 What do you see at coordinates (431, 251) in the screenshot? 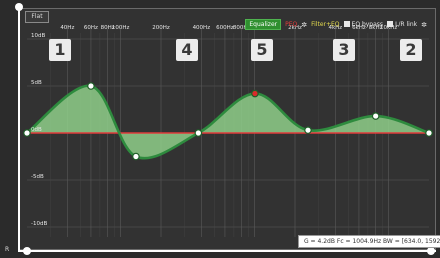
I see `horizontal-slider-knob-end` at bounding box center [431, 251].